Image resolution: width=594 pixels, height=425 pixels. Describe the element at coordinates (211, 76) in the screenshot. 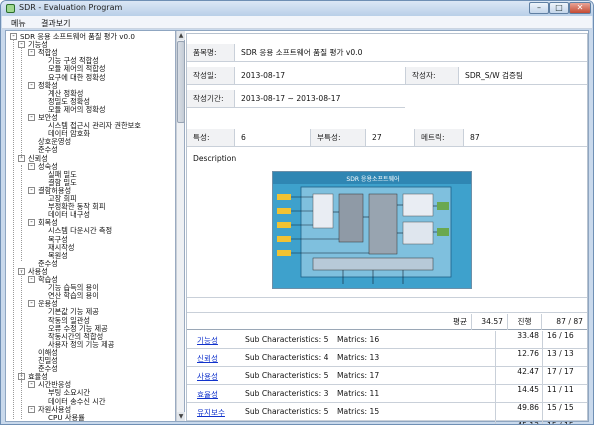

I see `date-label: 작성일:` at that location.